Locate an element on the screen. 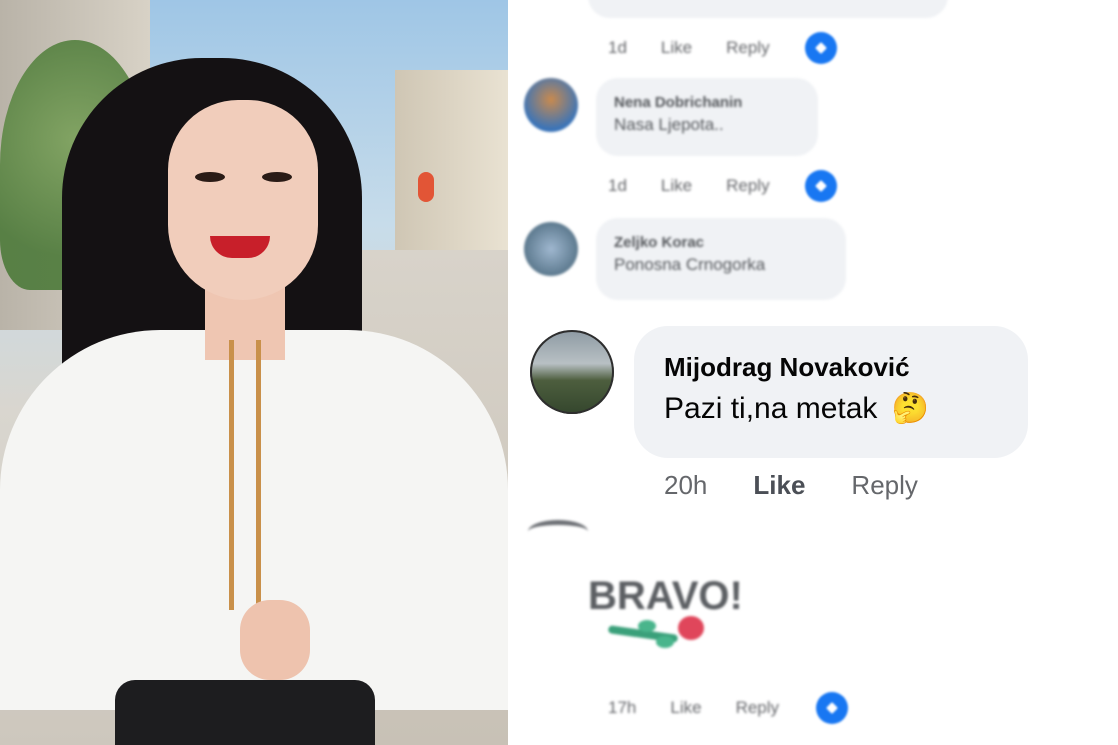 This screenshot has width=1118, height=745. comment-bubble: Nena Dobrichanin Nasa Ljepota.. is located at coordinates (707, 117).